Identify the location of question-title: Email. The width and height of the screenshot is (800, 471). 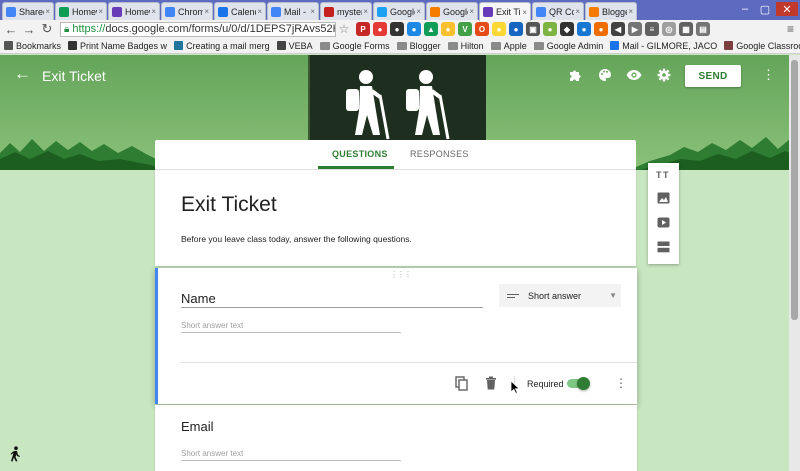
(197, 426).